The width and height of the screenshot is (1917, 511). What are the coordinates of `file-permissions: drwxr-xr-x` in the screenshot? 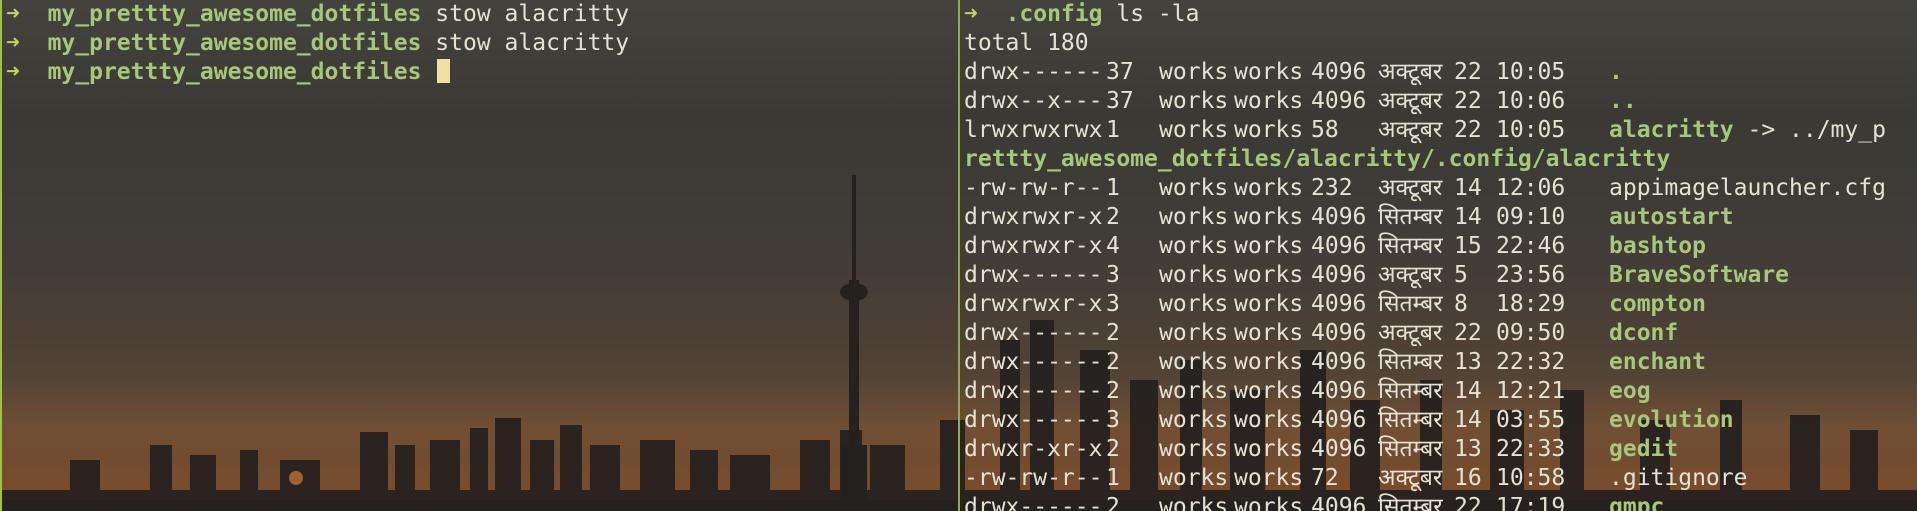 It's located at (1033, 449).